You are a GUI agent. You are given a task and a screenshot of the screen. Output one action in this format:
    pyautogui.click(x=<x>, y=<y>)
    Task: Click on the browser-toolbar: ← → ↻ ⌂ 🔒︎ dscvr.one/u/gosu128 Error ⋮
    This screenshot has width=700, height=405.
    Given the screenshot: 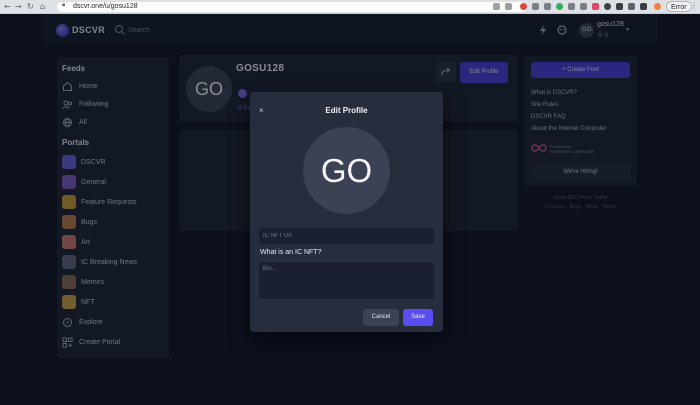 What is the action you would take?
    pyautogui.click(x=350, y=7)
    